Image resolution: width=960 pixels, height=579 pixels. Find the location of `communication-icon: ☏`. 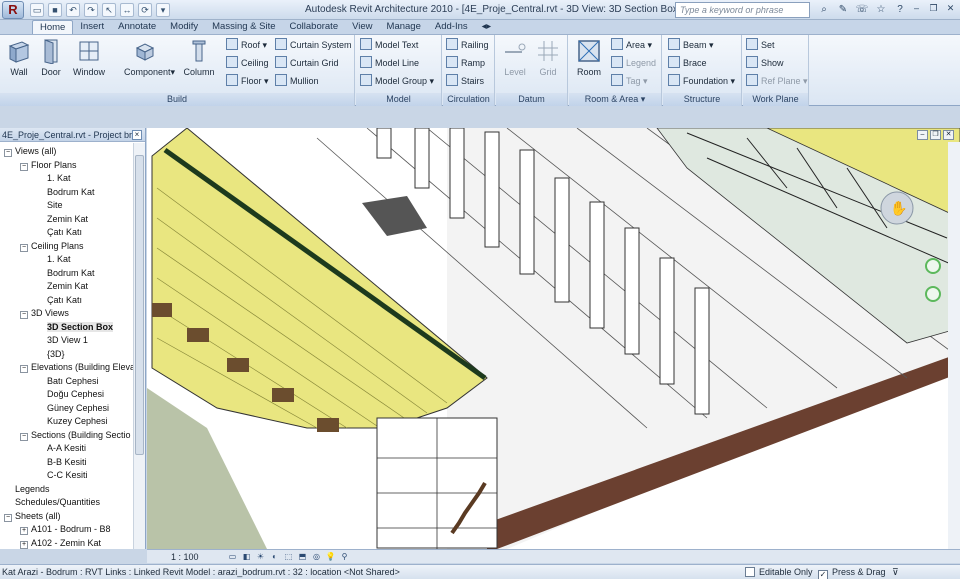

communication-icon: ☏ is located at coordinates (862, 10).